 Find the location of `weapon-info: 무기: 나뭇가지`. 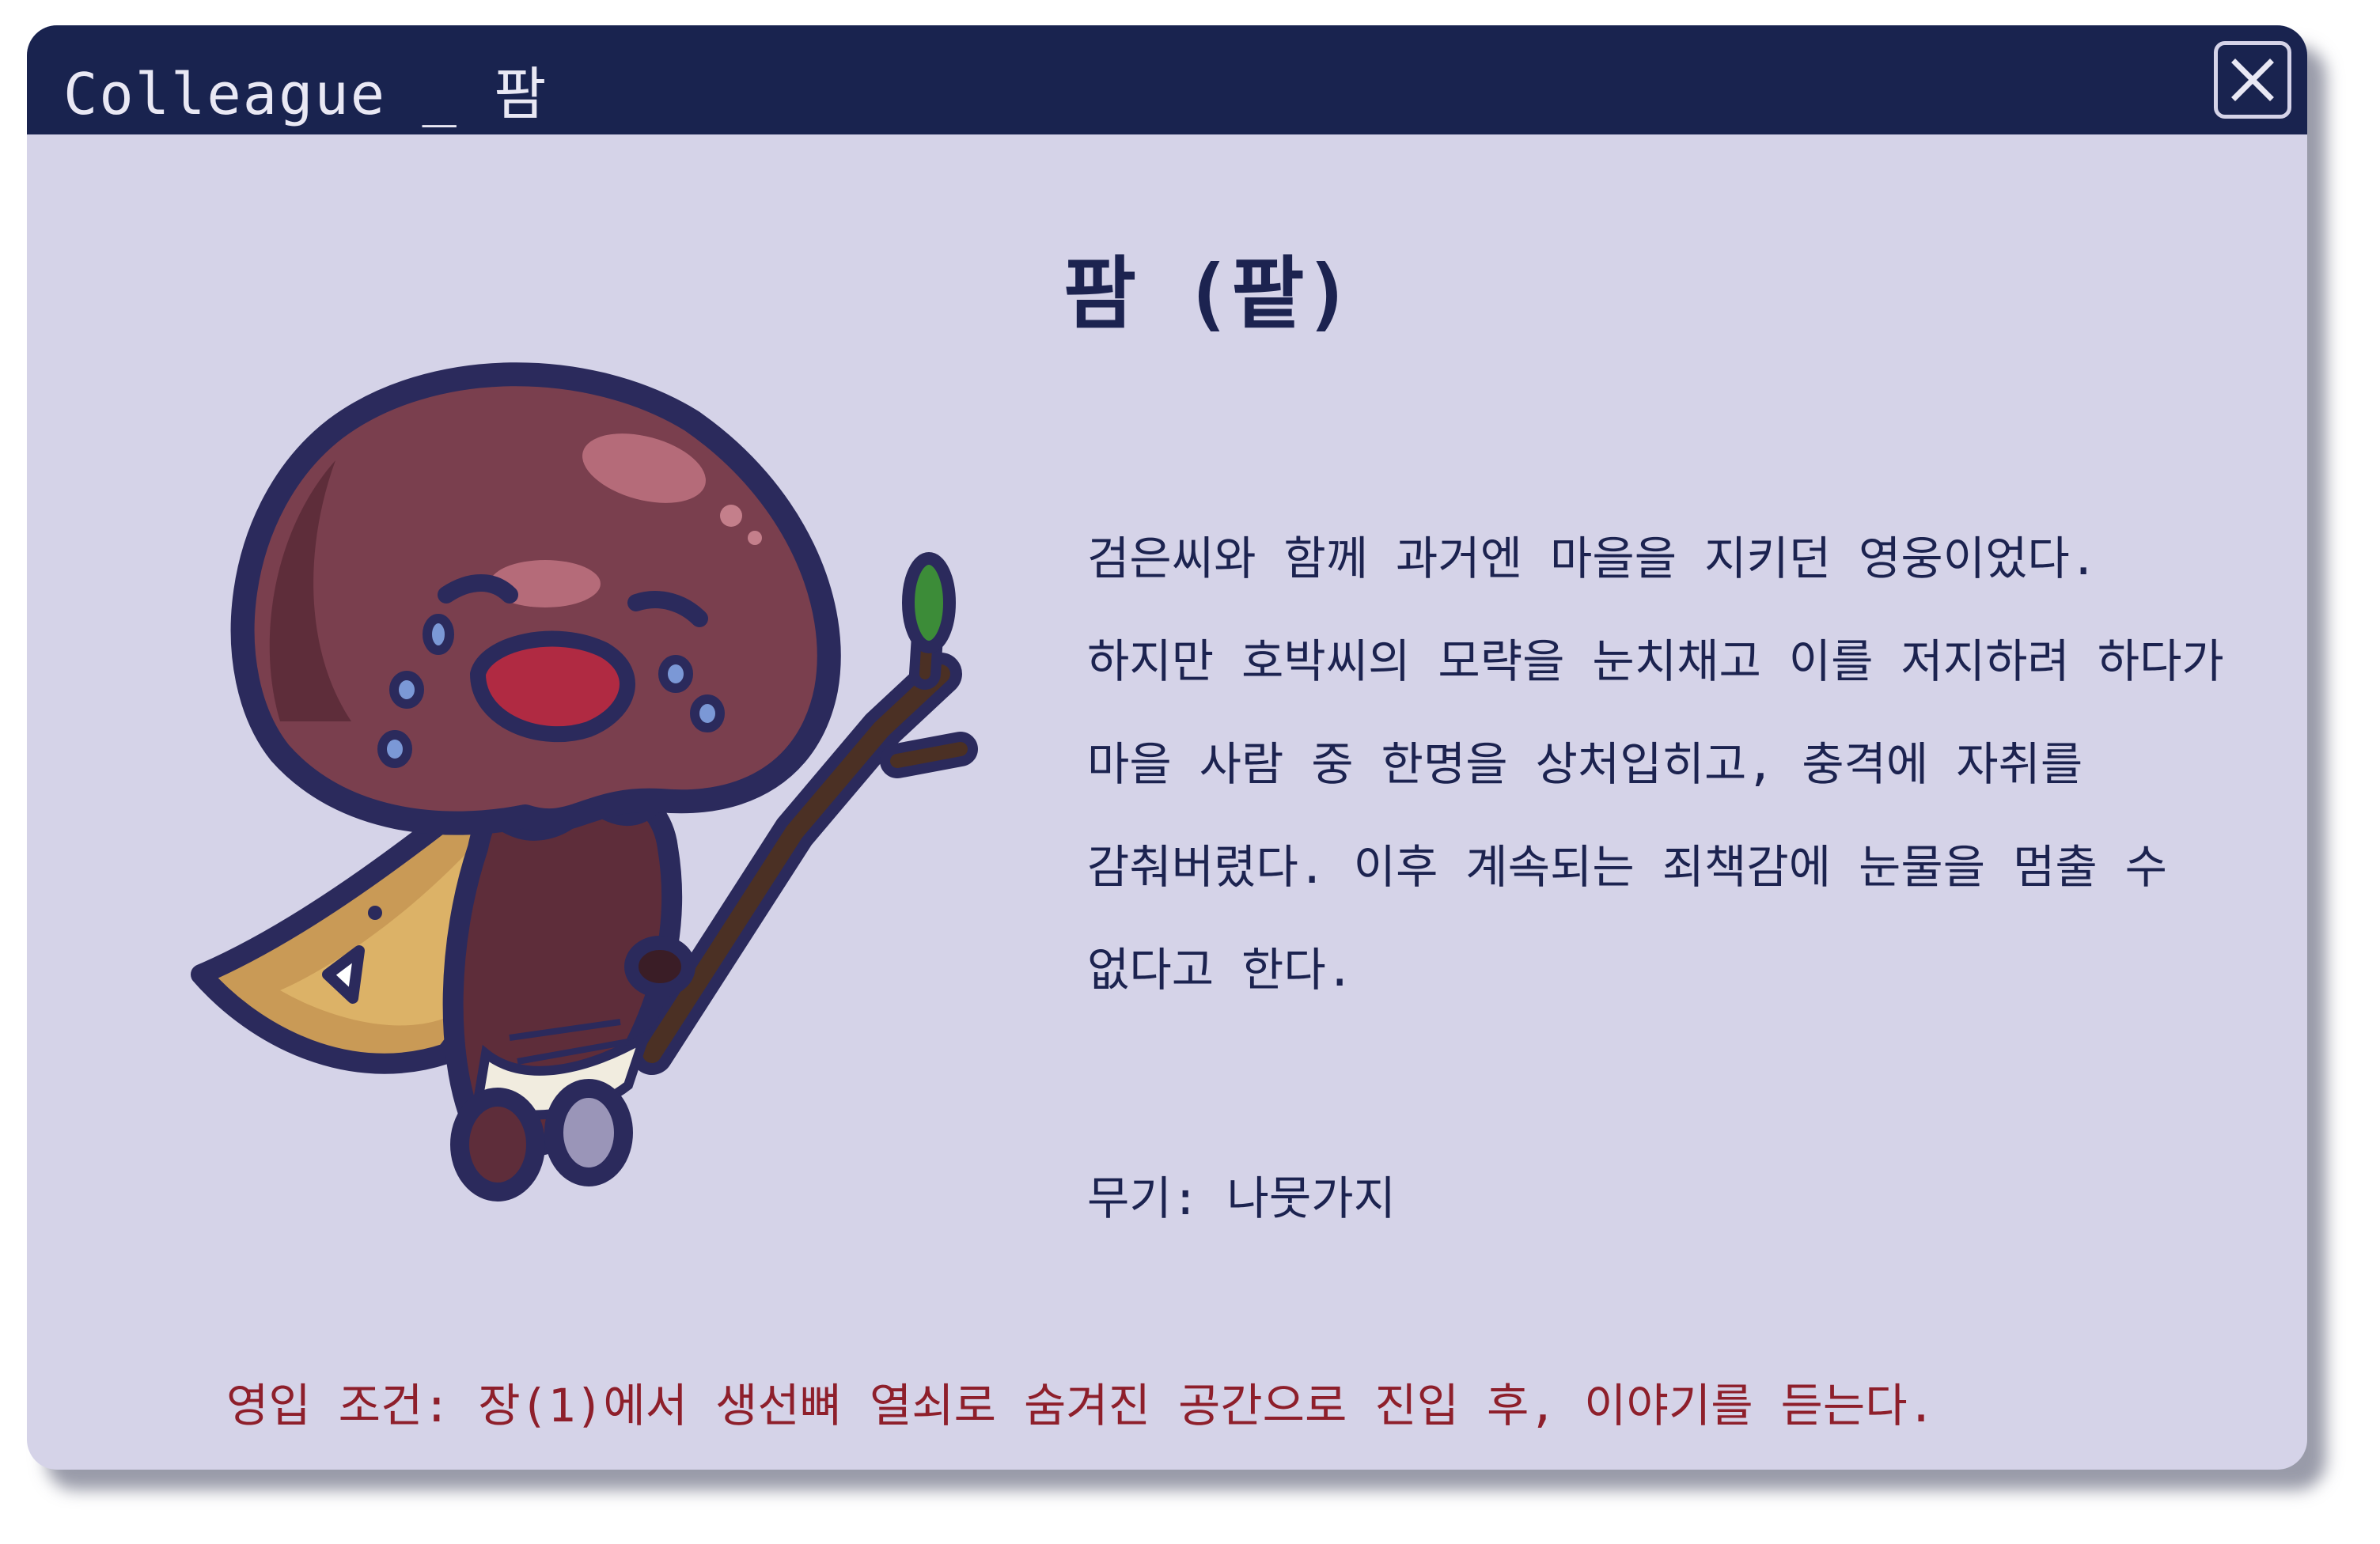

weapon-info: 무기: 나뭇가지 is located at coordinates (1241, 1198).